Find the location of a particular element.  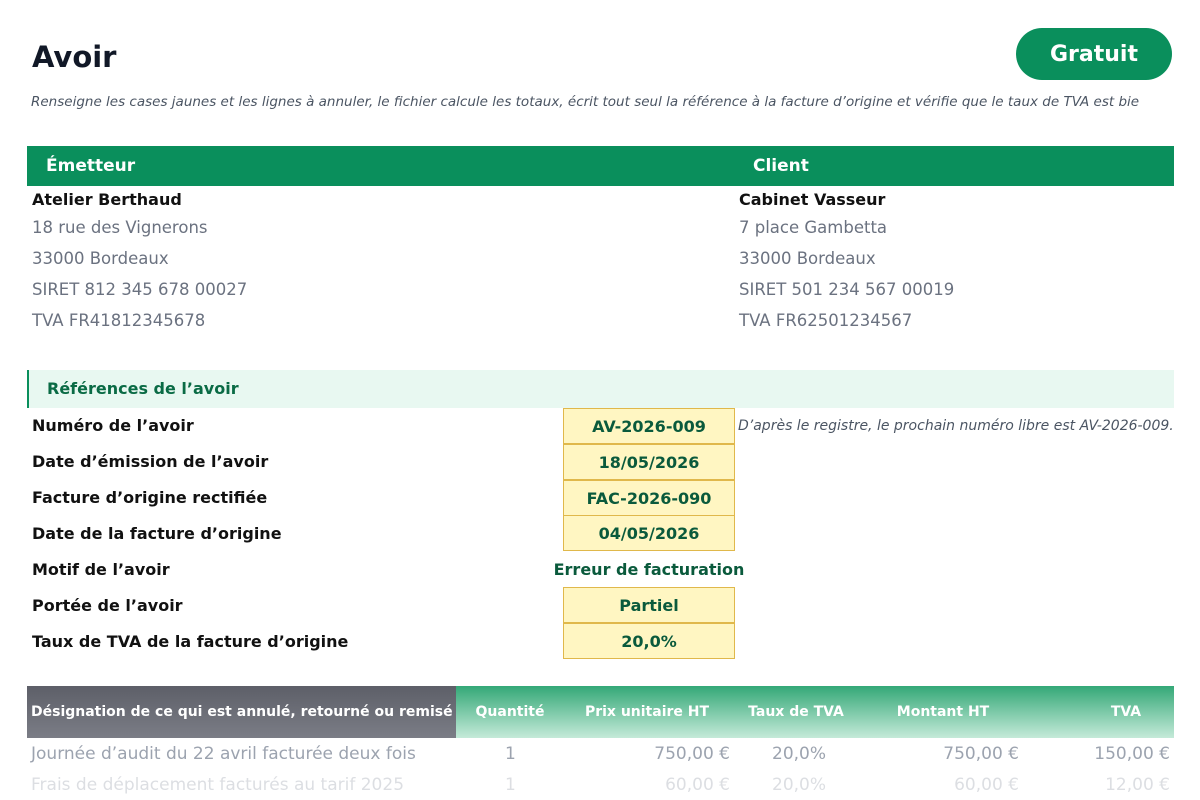

references-heading: Références de l’avoir is located at coordinates (143, 388).